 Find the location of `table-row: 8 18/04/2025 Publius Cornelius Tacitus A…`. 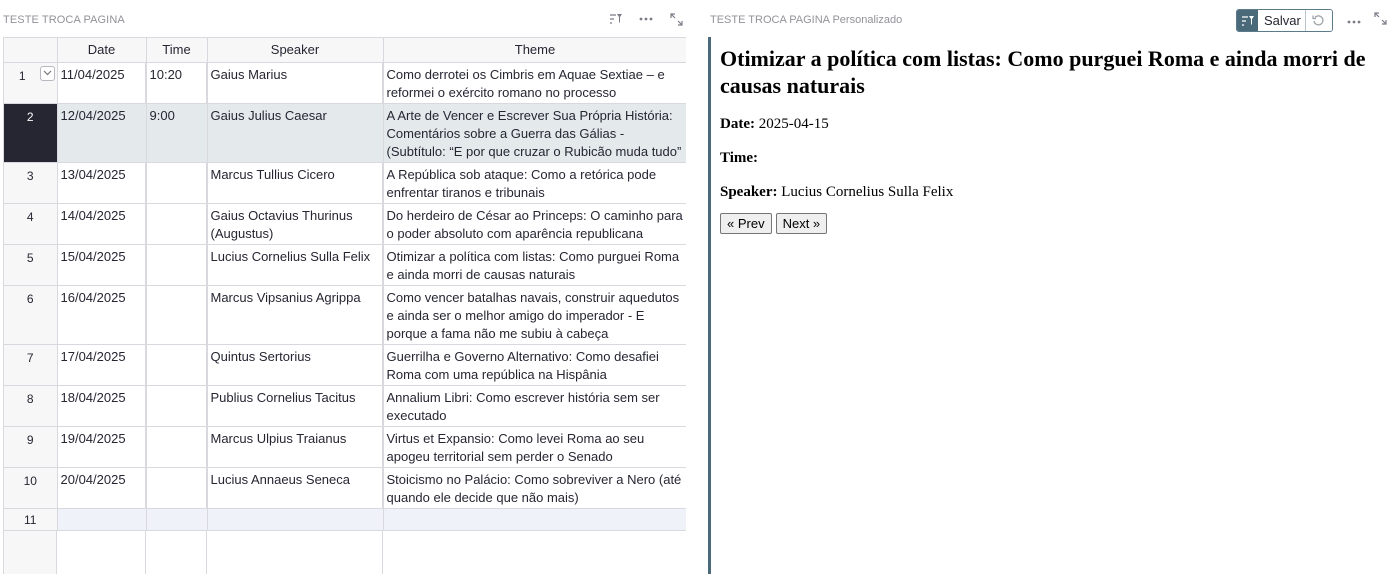

table-row: 8 18/04/2025 Publius Cornelius Tacitus A… is located at coordinates (345, 406).